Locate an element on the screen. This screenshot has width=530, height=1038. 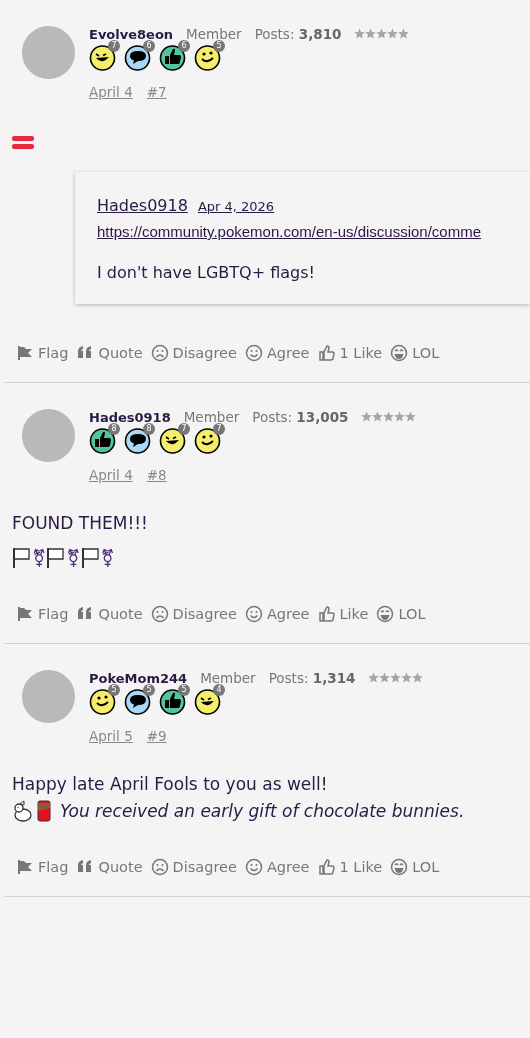
username-link: Evolve8eon is located at coordinates (131, 34).